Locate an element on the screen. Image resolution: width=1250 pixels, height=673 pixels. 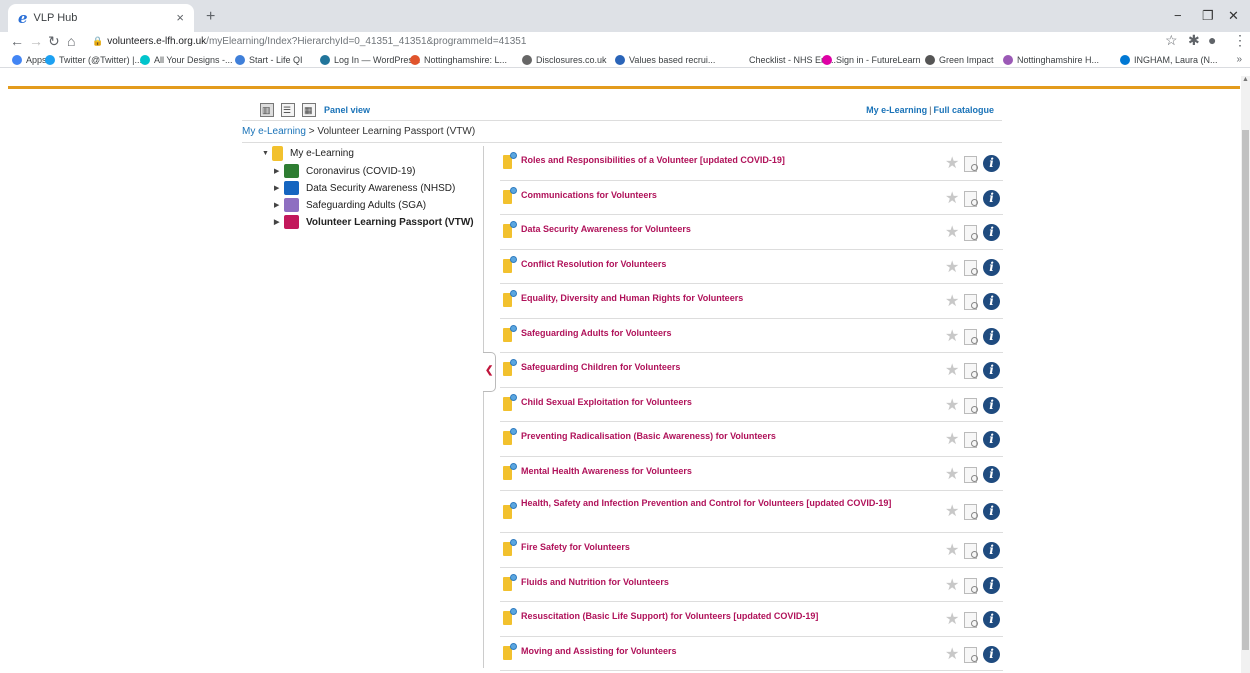
reload-icon: ↻ is located at coordinates (54, 41).